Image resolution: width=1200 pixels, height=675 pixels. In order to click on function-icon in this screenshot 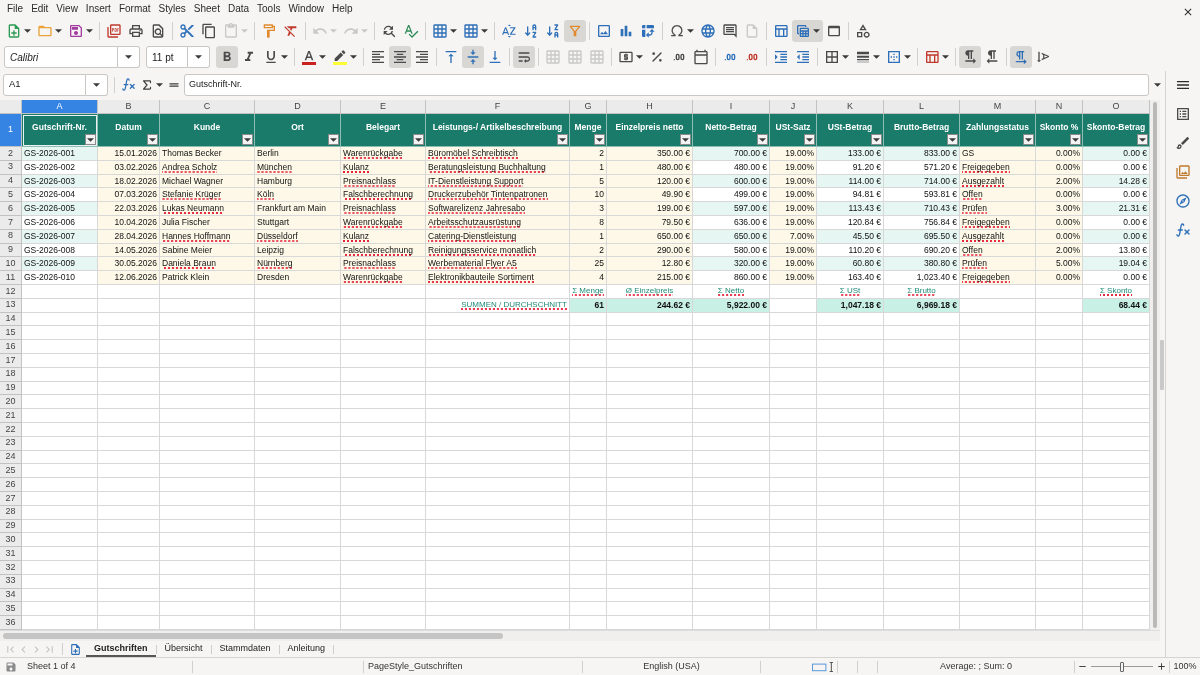, I will do `click(1183, 230)`.